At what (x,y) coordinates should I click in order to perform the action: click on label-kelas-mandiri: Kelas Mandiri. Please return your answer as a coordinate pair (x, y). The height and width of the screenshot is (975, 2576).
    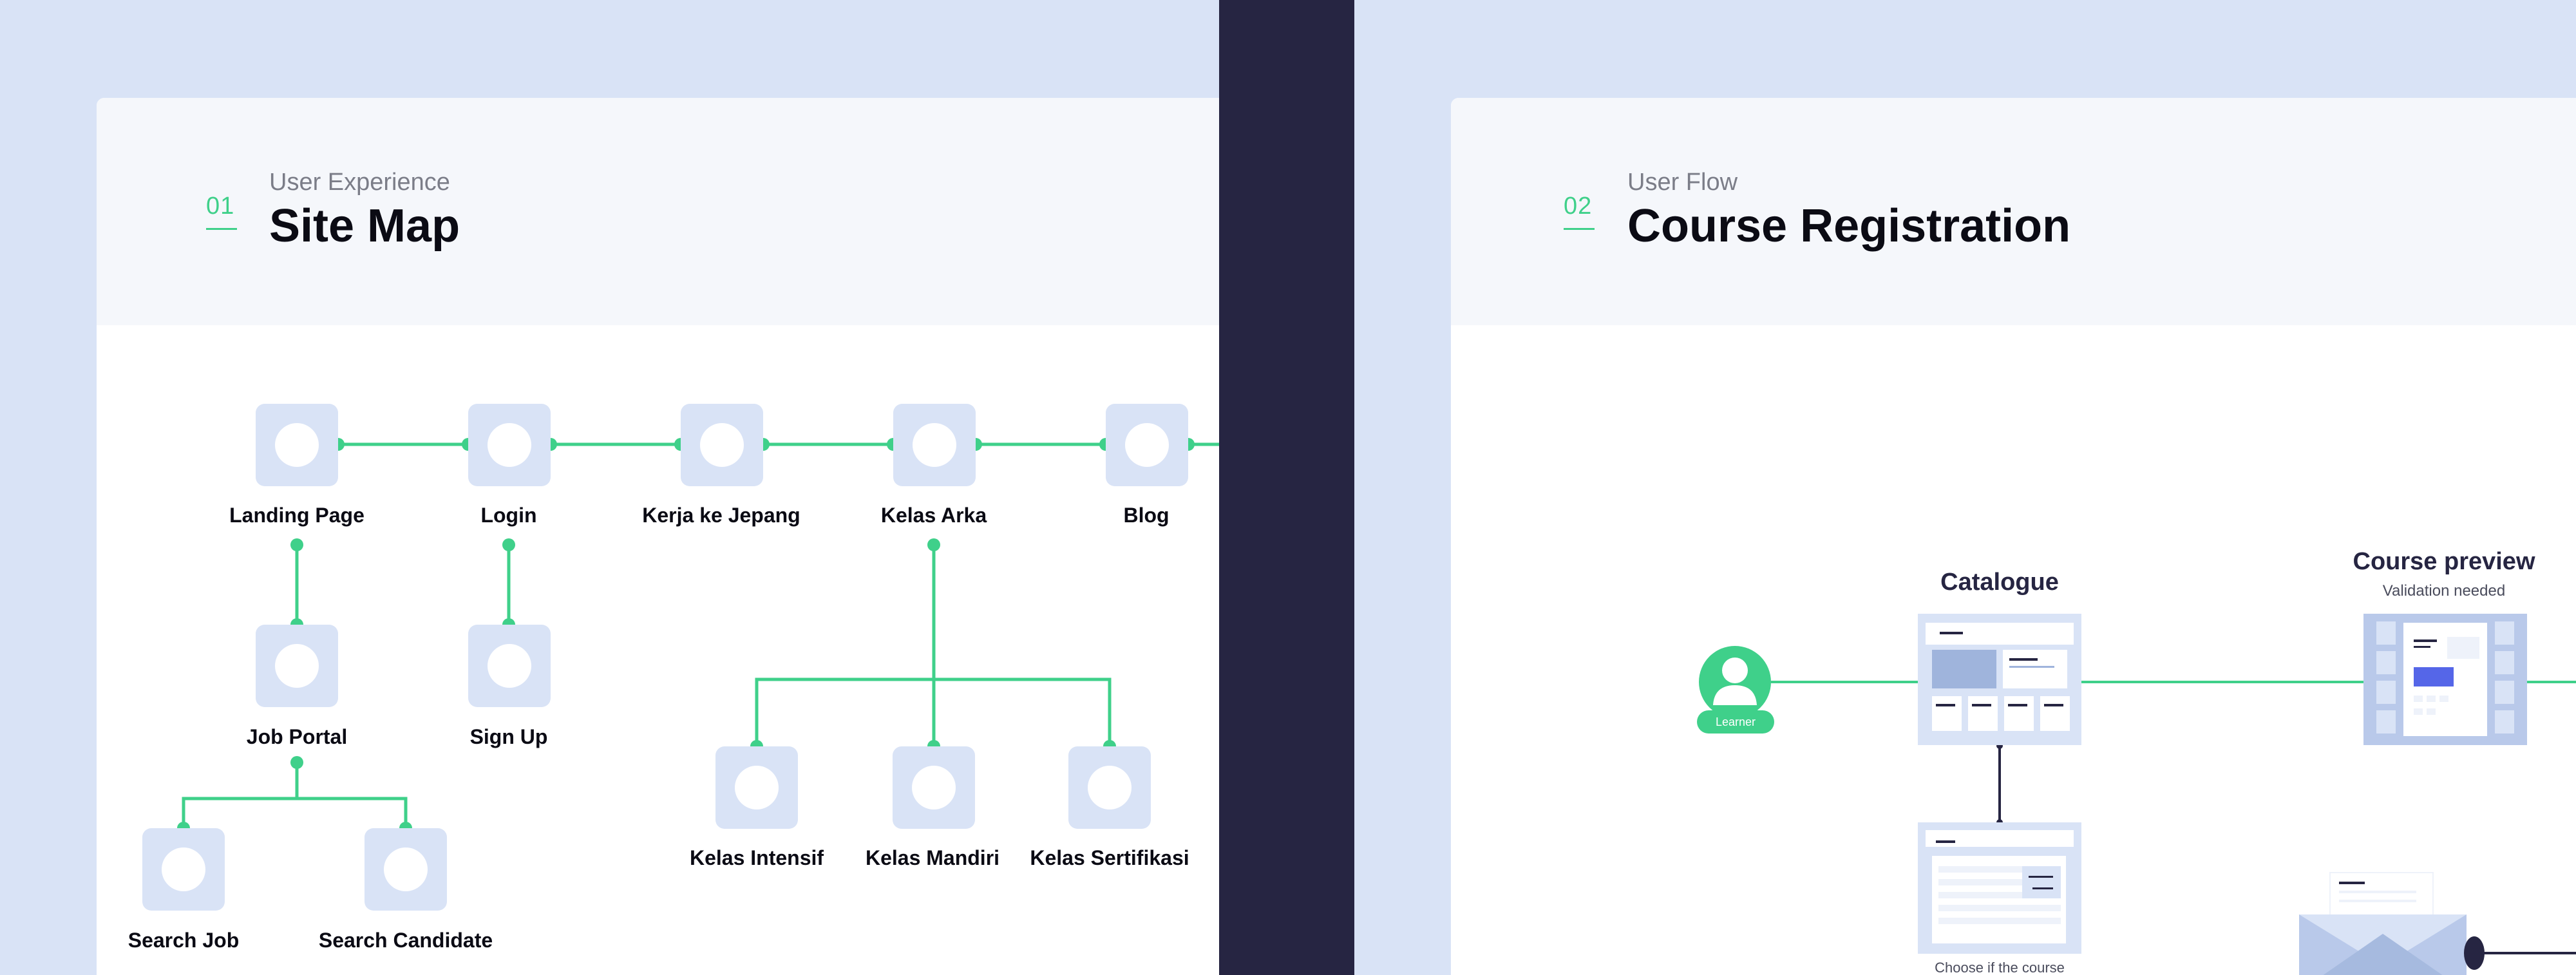
    Looking at the image, I should click on (933, 858).